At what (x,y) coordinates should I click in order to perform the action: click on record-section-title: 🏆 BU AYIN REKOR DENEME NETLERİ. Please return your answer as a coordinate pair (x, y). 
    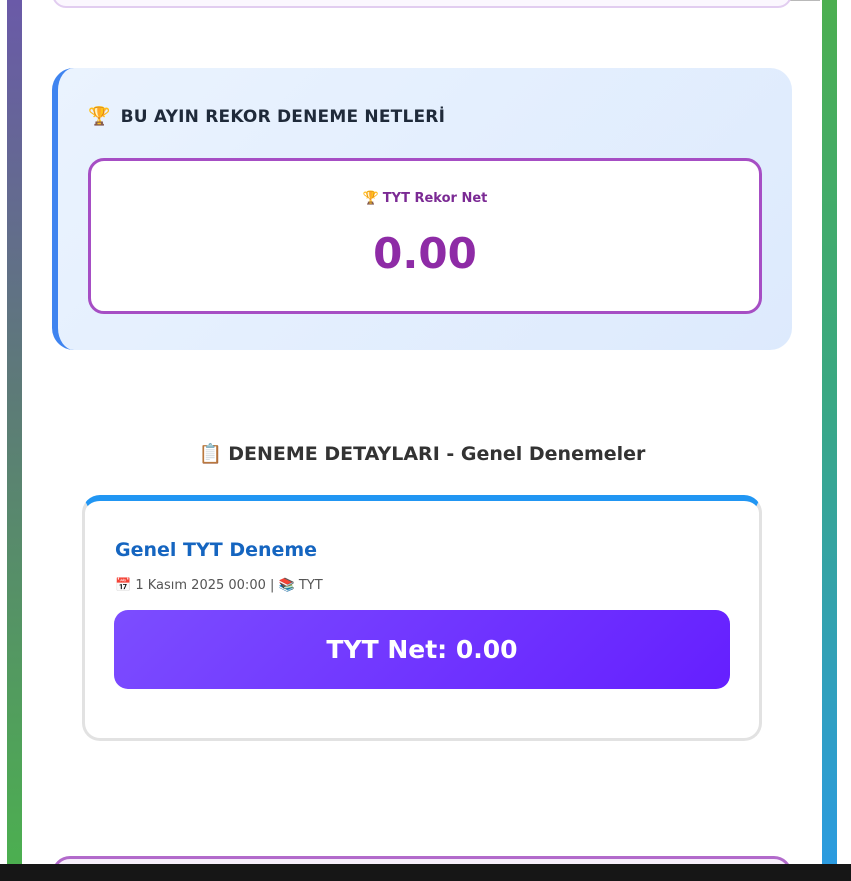
    Looking at the image, I should click on (266, 116).